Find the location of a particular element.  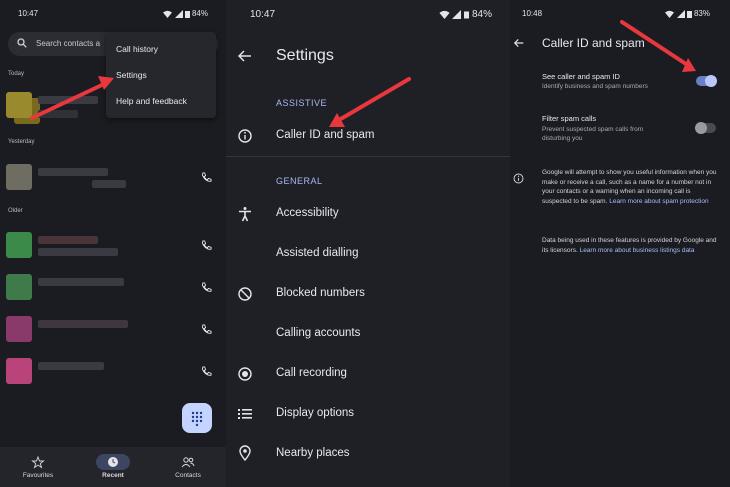

divider is located at coordinates (368, 156).